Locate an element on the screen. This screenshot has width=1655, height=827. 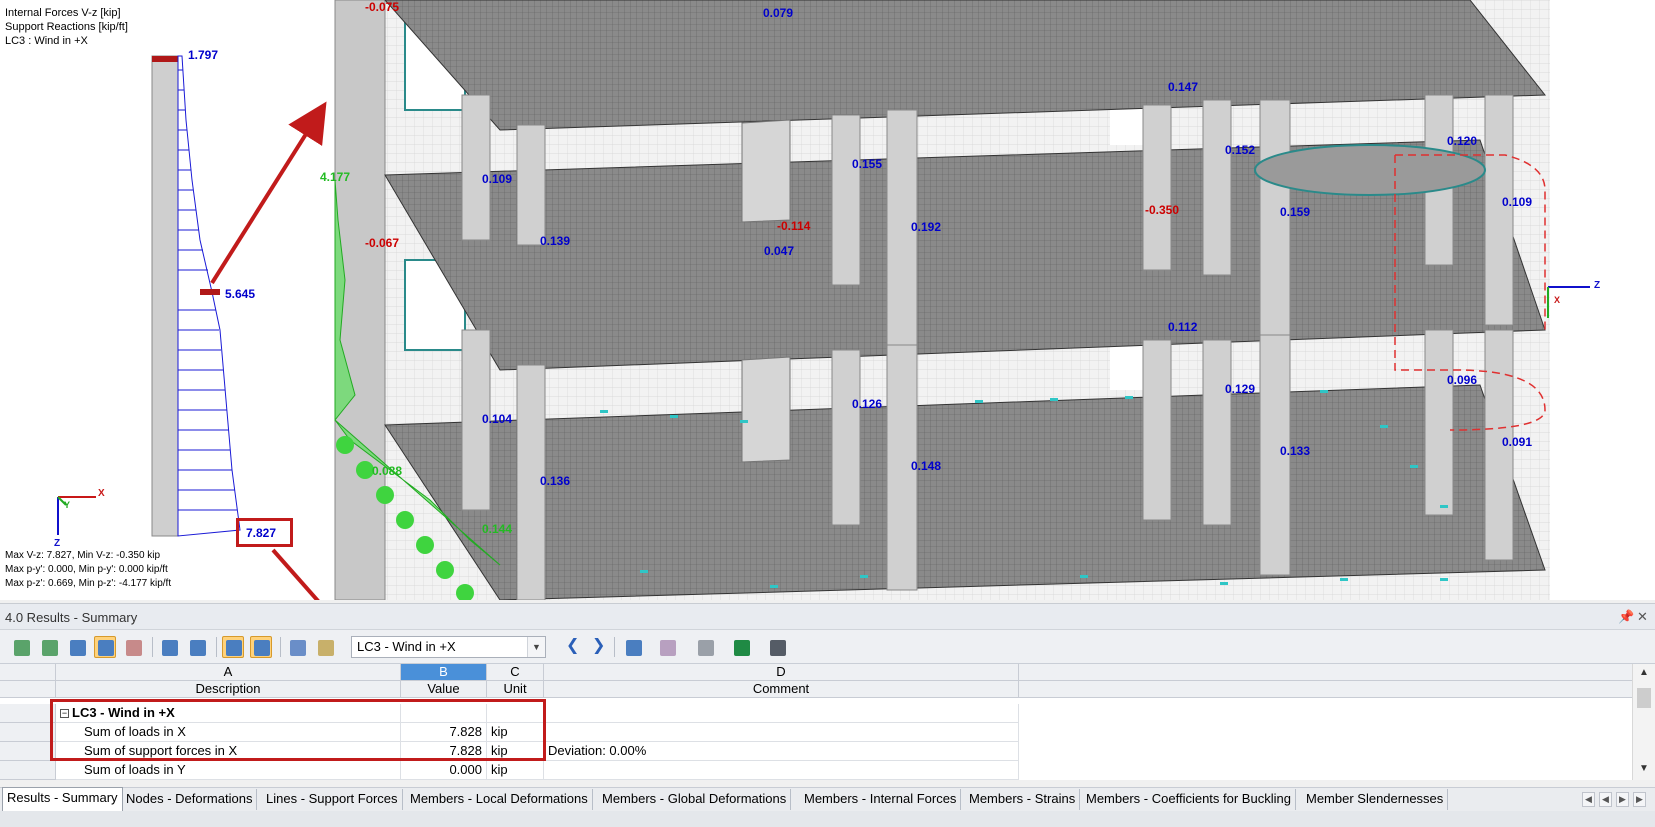
tab-first-icon: ◀ is located at coordinates (1588, 799).